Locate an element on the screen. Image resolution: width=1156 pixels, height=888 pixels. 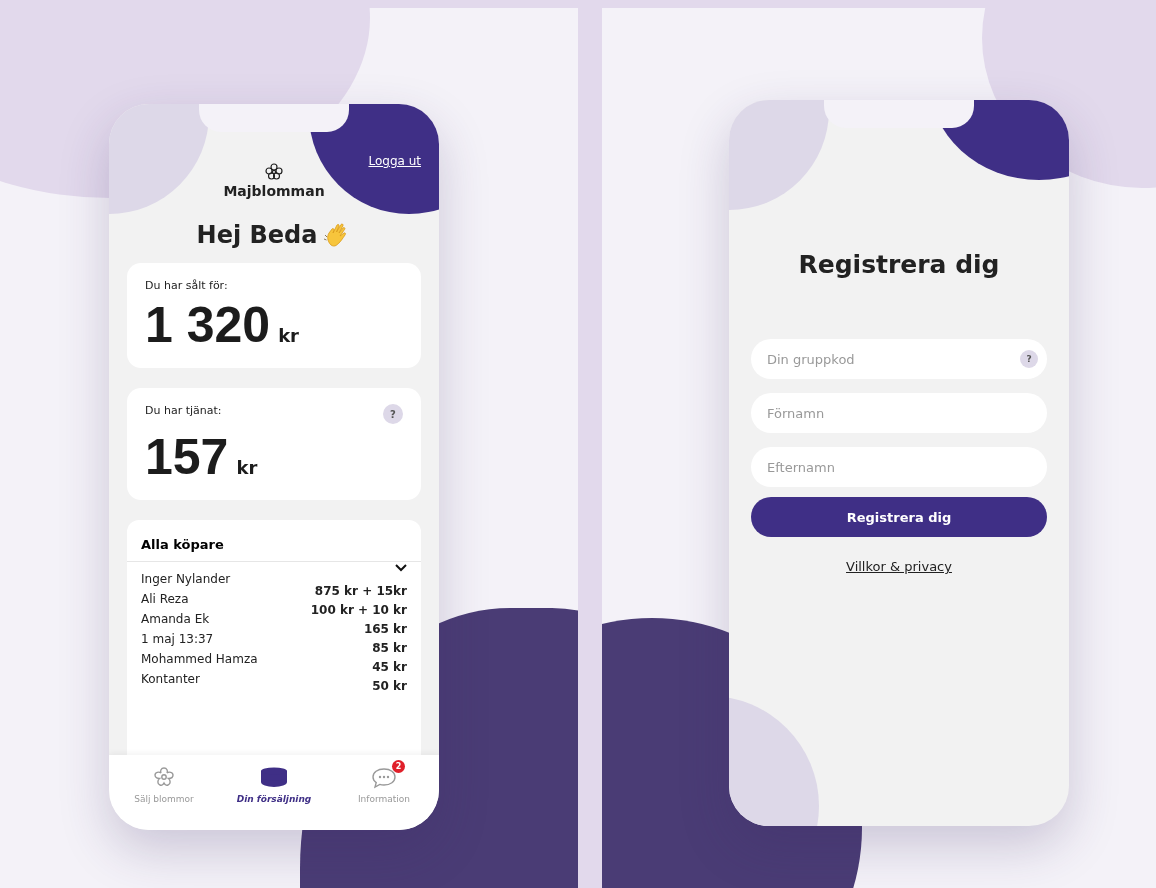
sold-amount: 1 320 is located at coordinates (208, 325).